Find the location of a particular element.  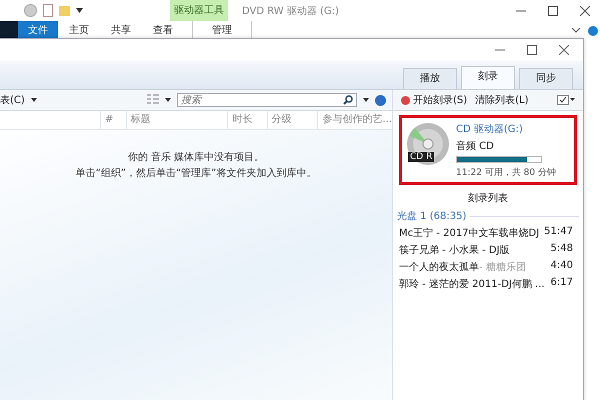

ribbon-tab: 查看 is located at coordinates (163, 30).